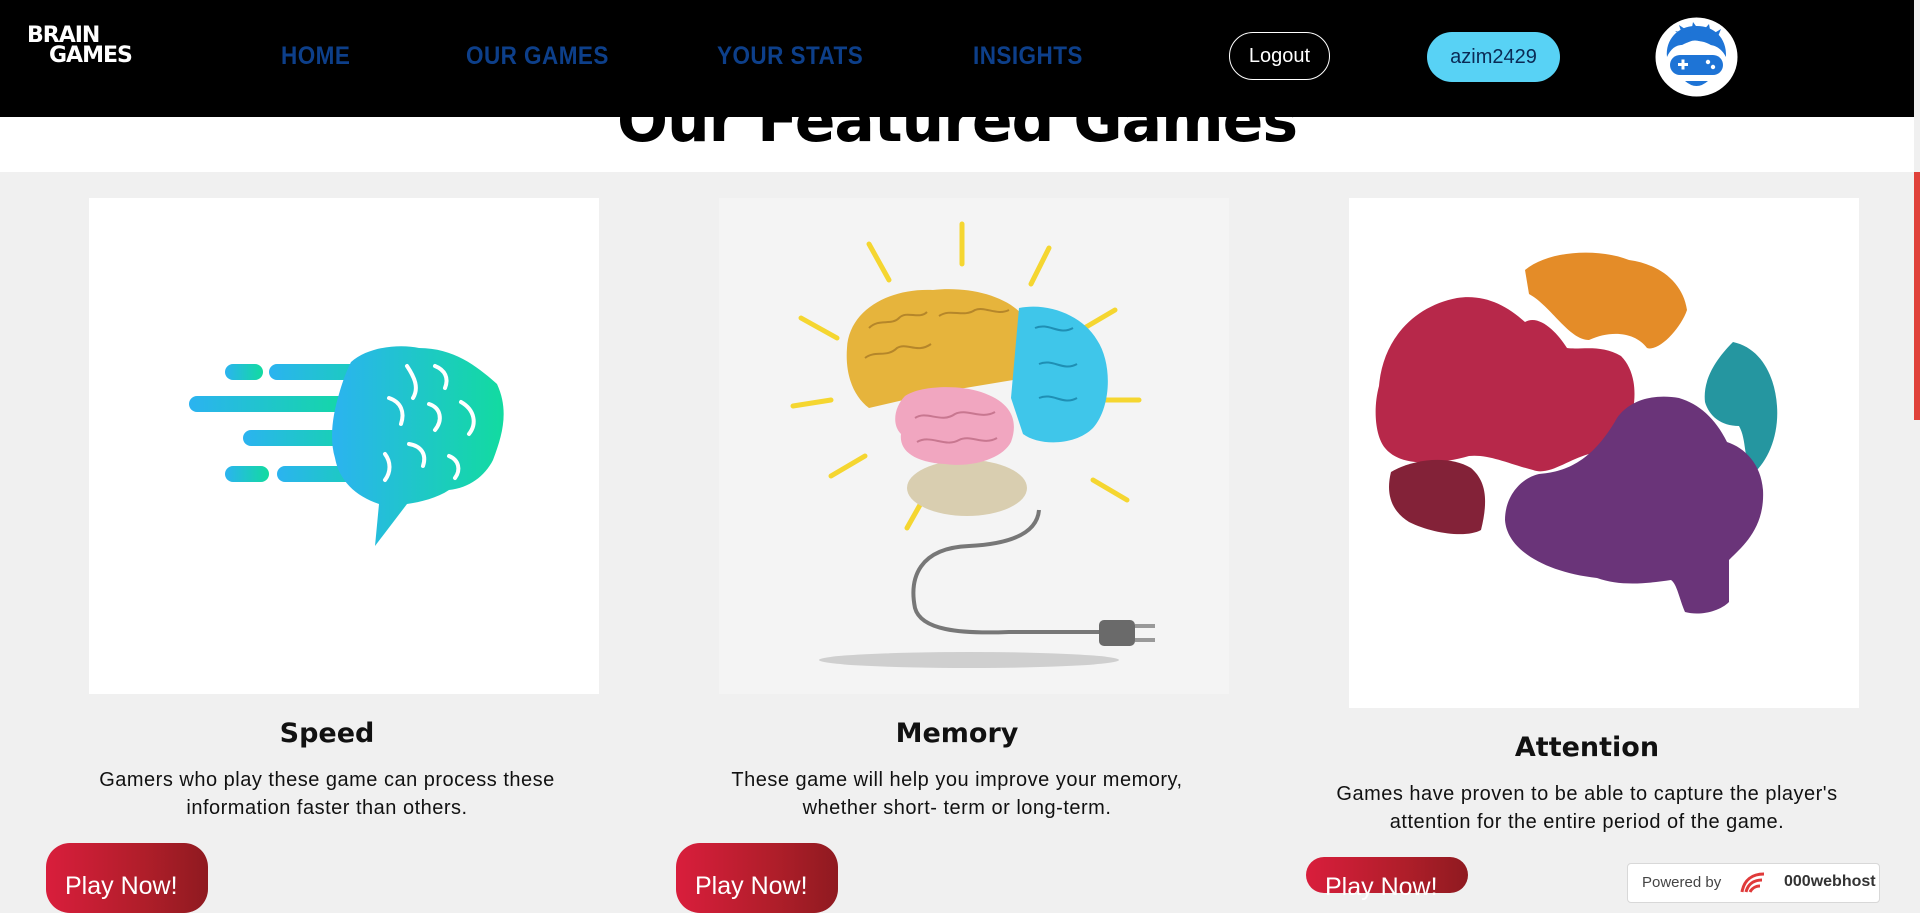  Describe the element at coordinates (1576, 433) in the screenshot. I see `attention-brain-icon` at that location.